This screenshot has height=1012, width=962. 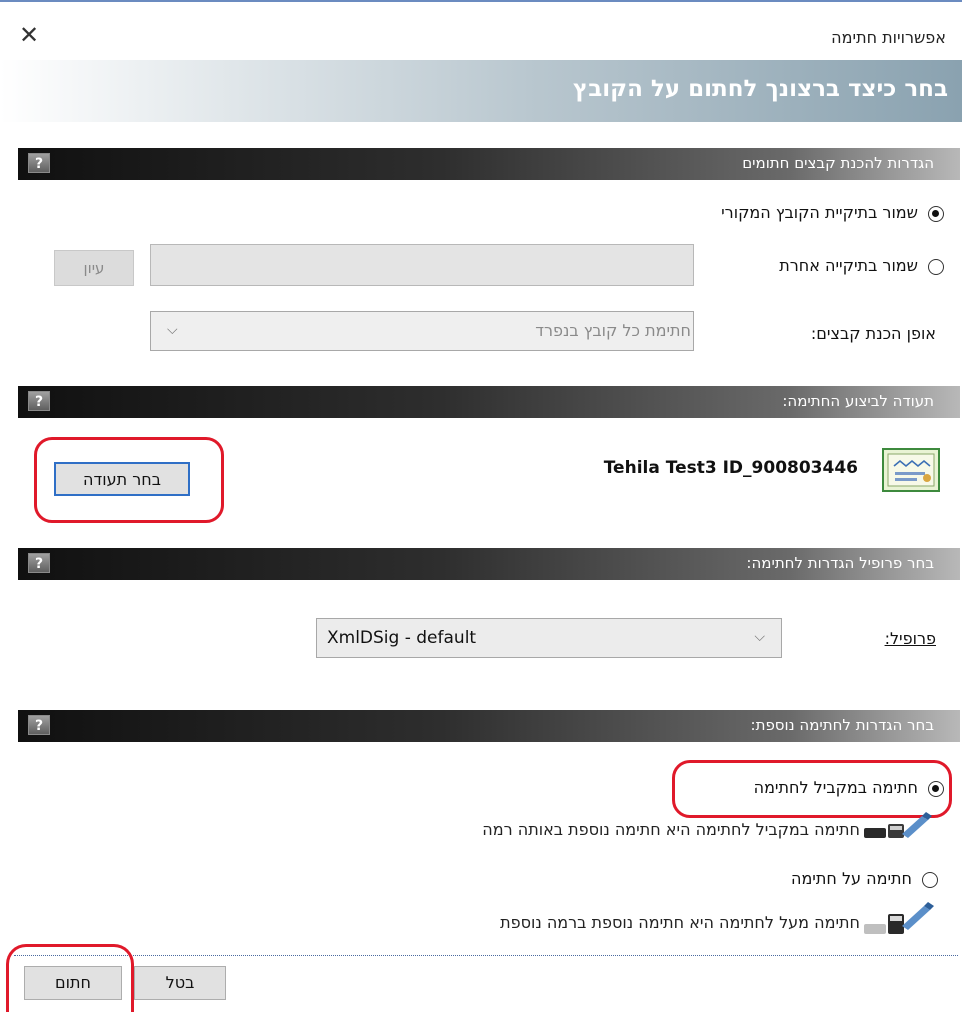 What do you see at coordinates (422, 265) in the screenshot?
I see `folder-path-input` at bounding box center [422, 265].